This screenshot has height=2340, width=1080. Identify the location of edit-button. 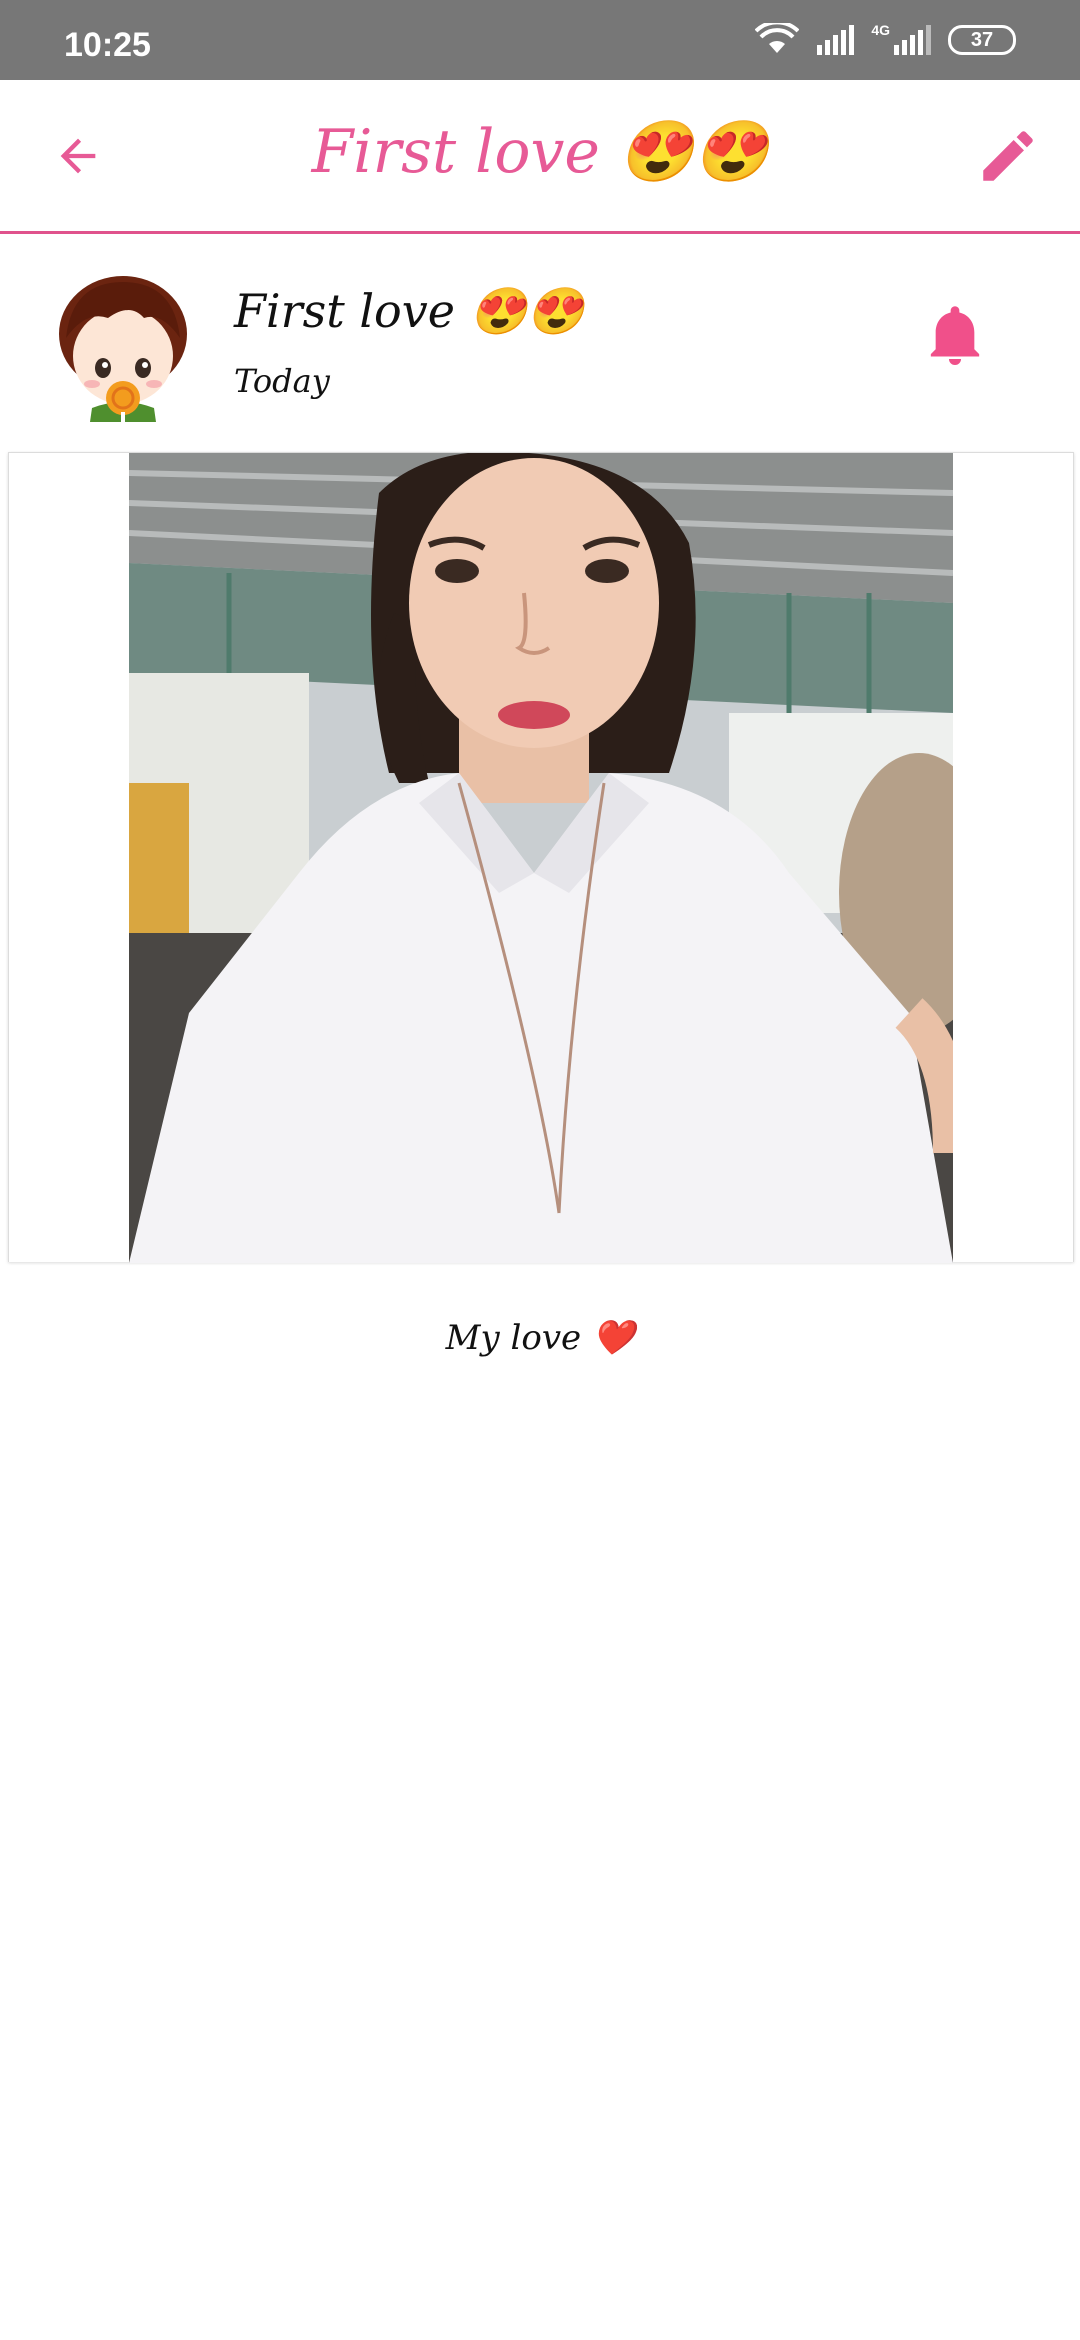
(1008, 156).